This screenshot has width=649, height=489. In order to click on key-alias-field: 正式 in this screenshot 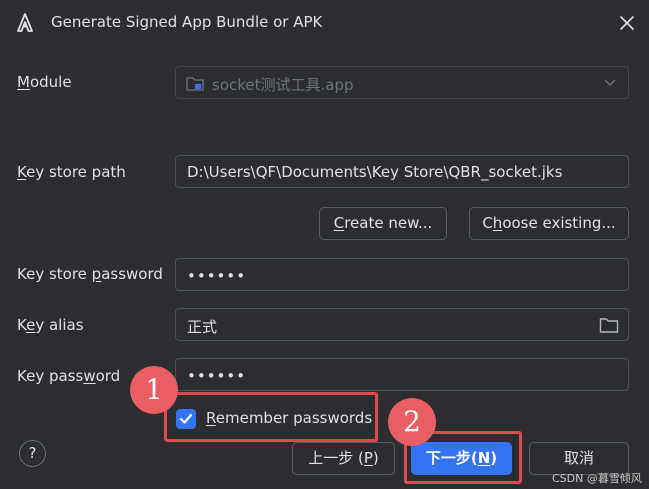, I will do `click(402, 324)`.